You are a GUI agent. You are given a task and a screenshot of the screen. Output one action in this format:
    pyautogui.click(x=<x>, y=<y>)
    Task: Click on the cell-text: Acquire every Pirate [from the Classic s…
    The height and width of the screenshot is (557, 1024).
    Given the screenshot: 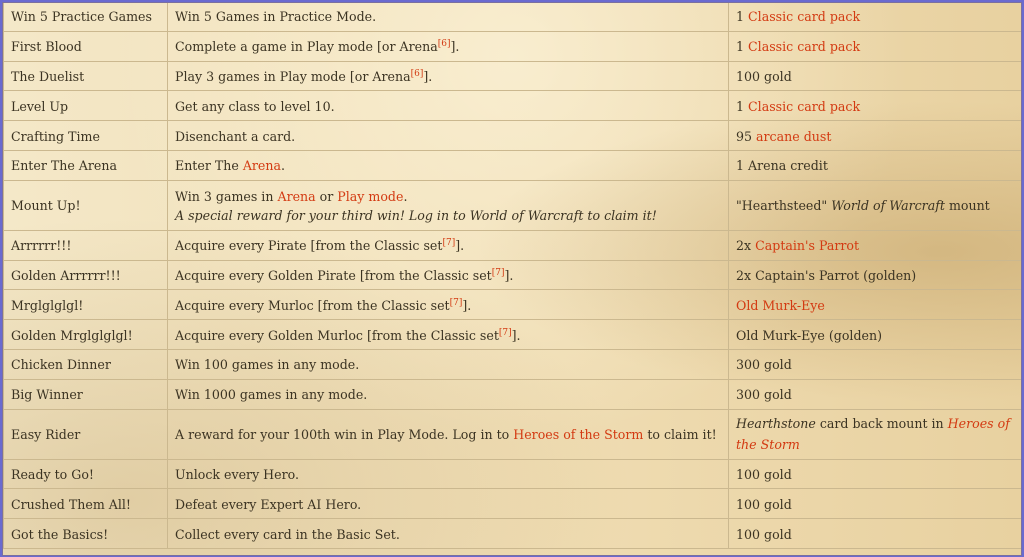 What is the action you would take?
    pyautogui.click(x=309, y=246)
    